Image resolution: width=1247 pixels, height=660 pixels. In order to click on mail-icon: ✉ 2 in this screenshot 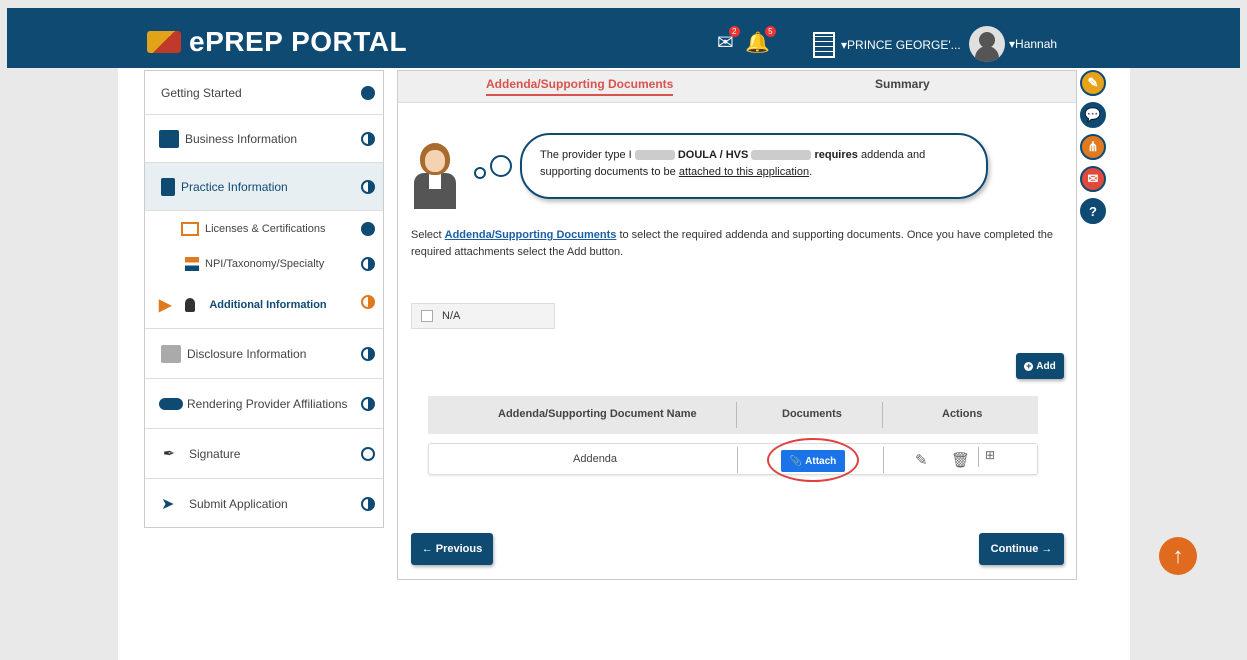, I will do `click(728, 40)`.